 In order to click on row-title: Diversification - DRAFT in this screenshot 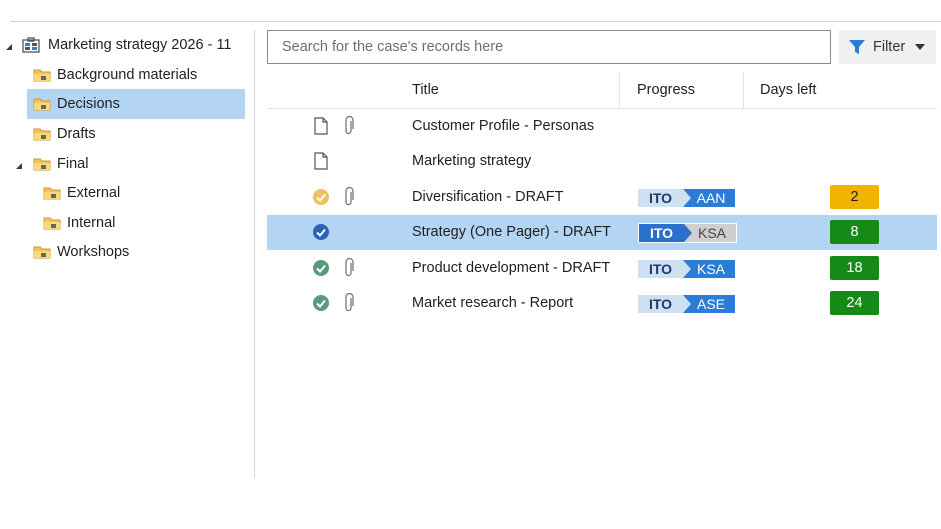, I will do `click(488, 197)`.